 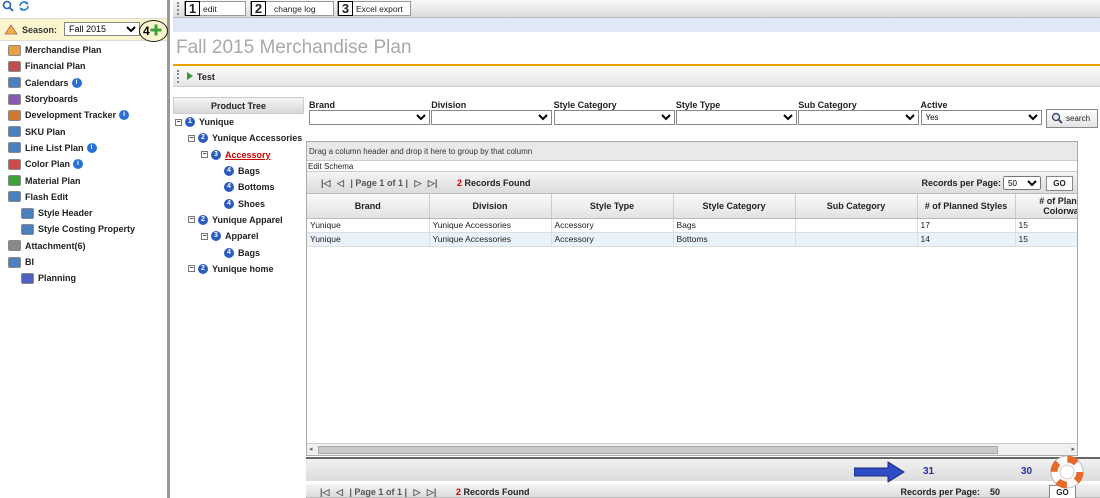 I want to click on edit-schema-link: Edit Schema, so click(x=692, y=166).